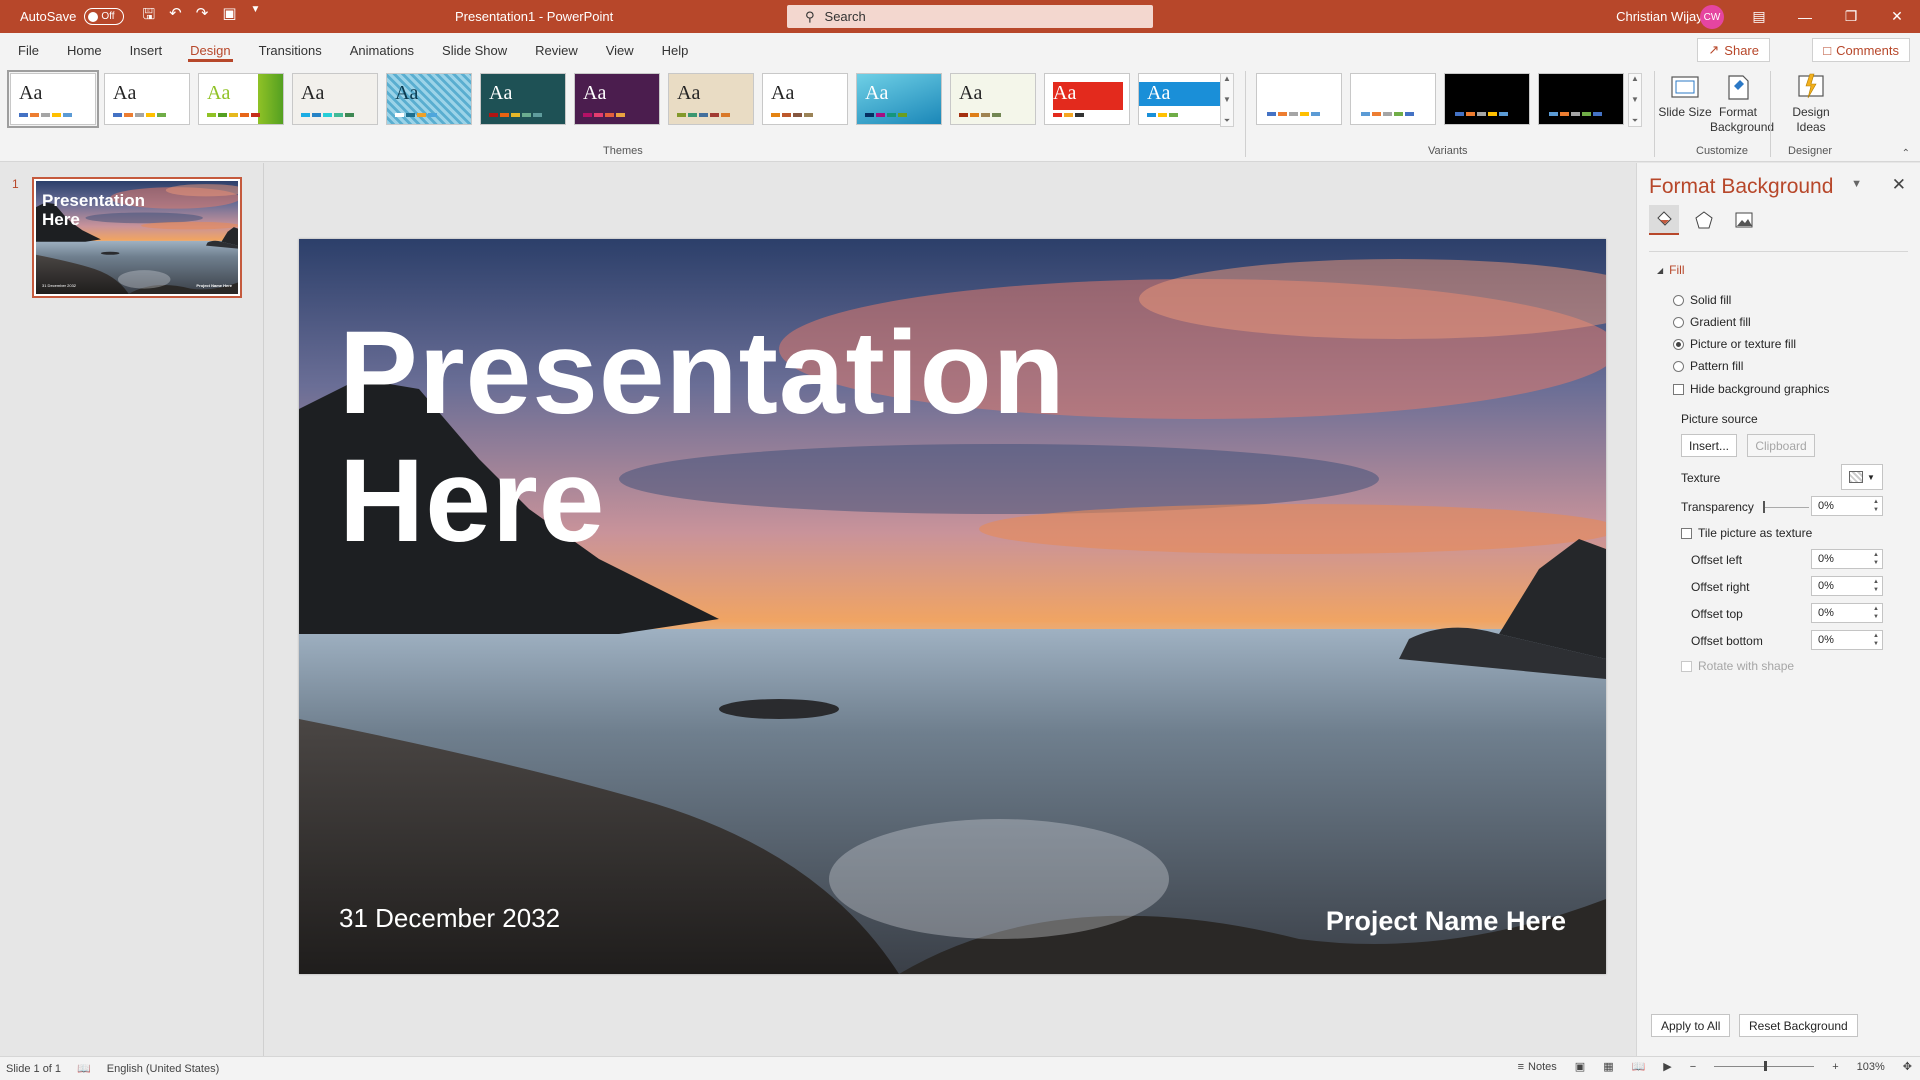 The height and width of the screenshot is (1080, 1920). I want to click on pattern-fill-radio, so click(1678, 366).